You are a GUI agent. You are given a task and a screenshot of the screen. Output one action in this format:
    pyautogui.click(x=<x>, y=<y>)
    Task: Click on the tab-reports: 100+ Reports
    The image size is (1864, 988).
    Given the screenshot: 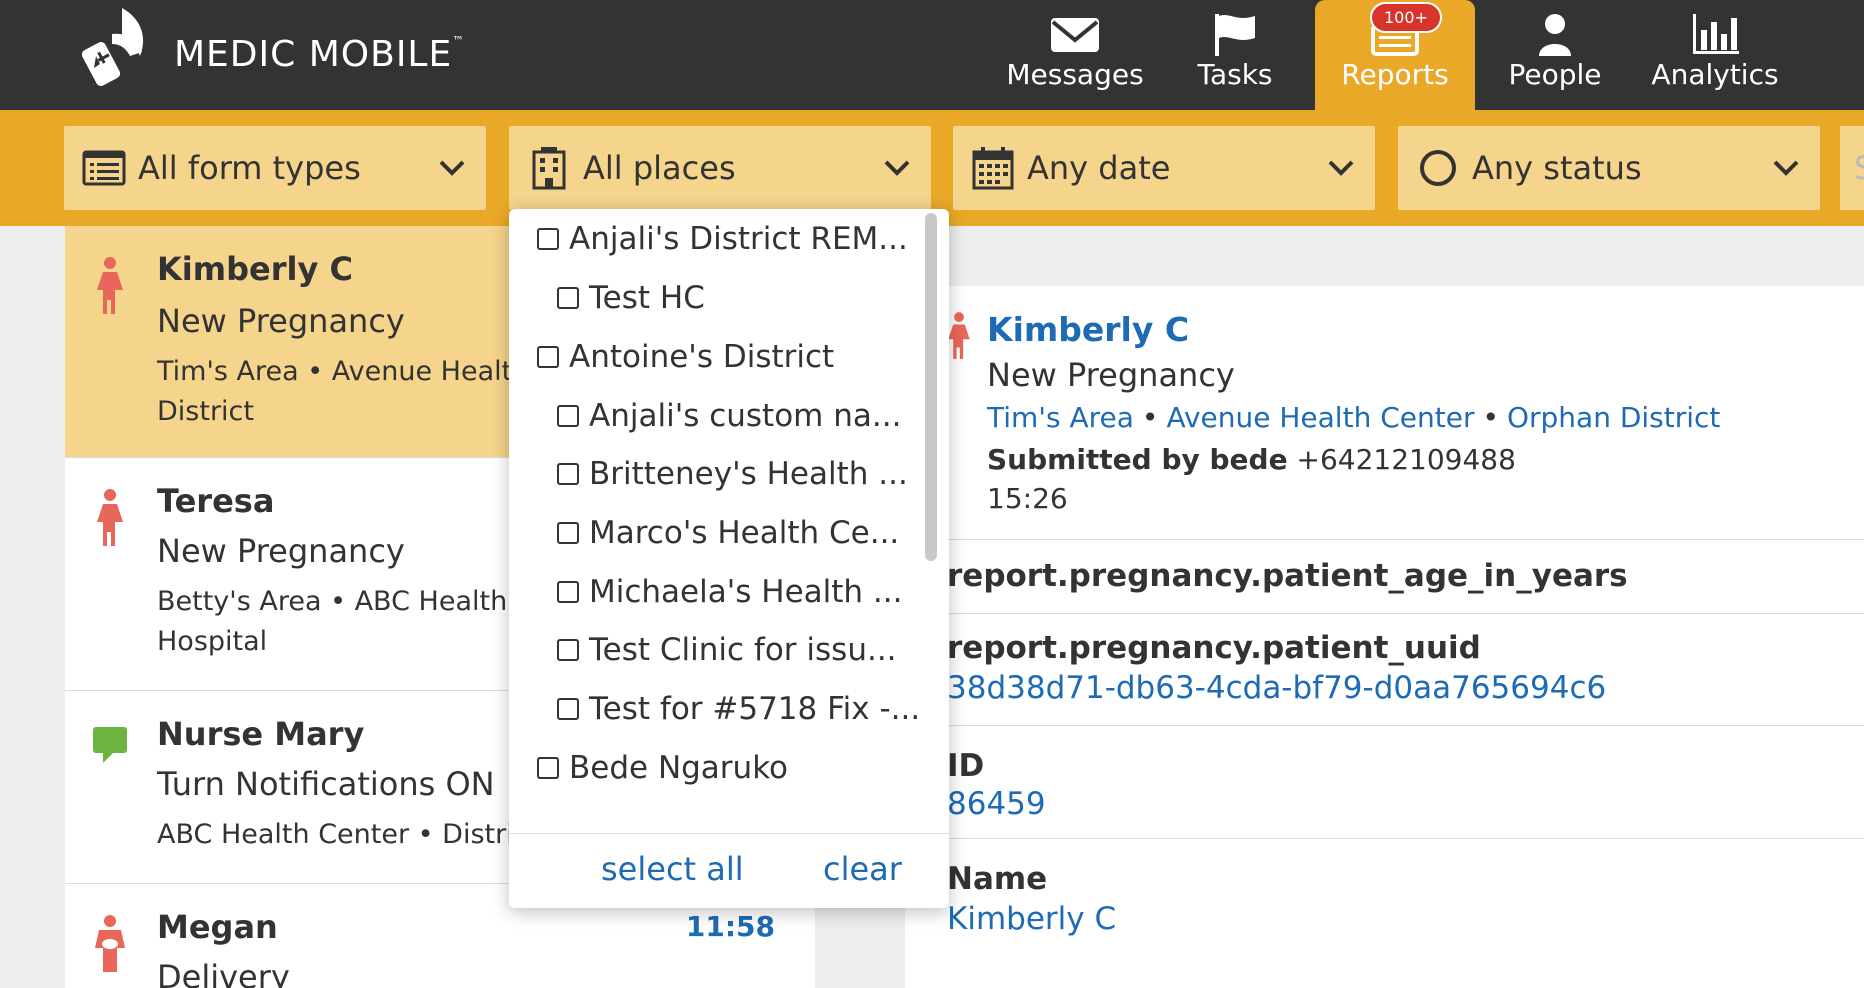 What is the action you would take?
    pyautogui.click(x=1395, y=55)
    